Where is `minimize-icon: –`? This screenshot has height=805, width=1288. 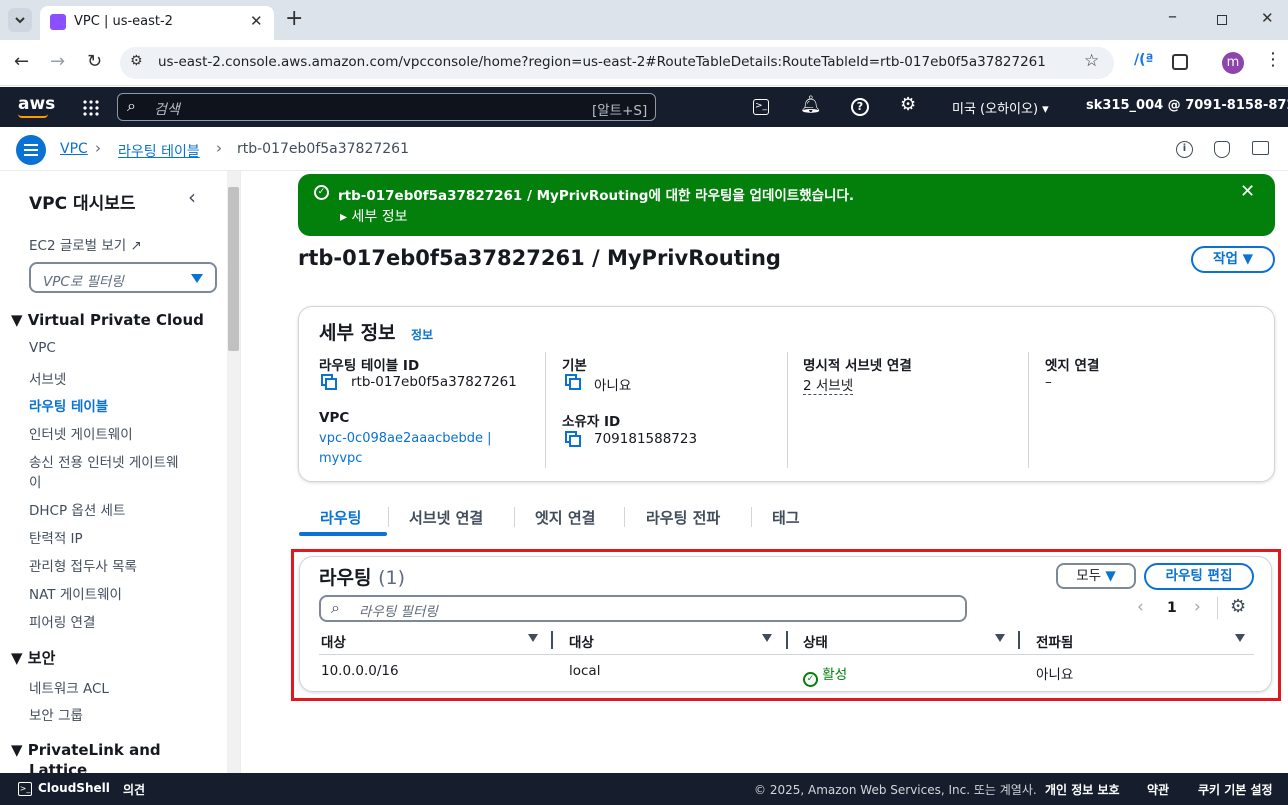
minimize-icon: – is located at coordinates (1172, 16).